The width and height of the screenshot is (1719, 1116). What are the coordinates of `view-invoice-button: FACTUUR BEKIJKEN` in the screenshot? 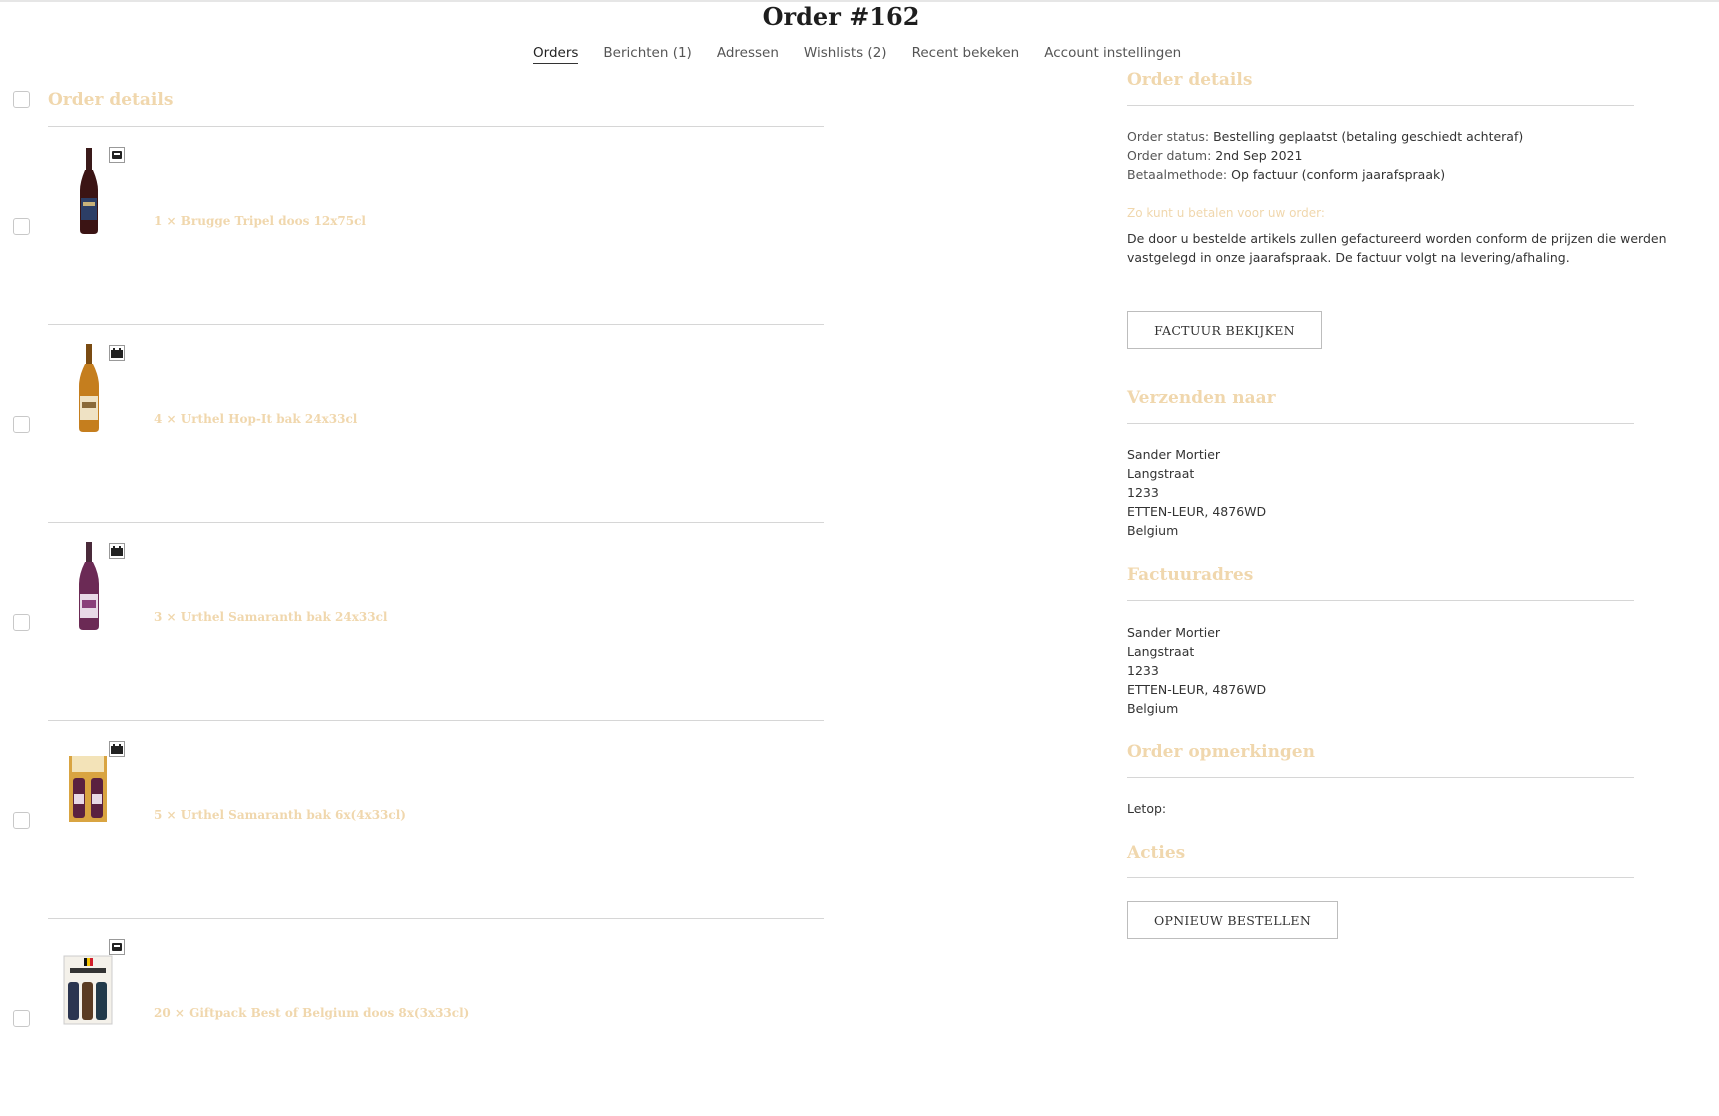 It's located at (1224, 330).